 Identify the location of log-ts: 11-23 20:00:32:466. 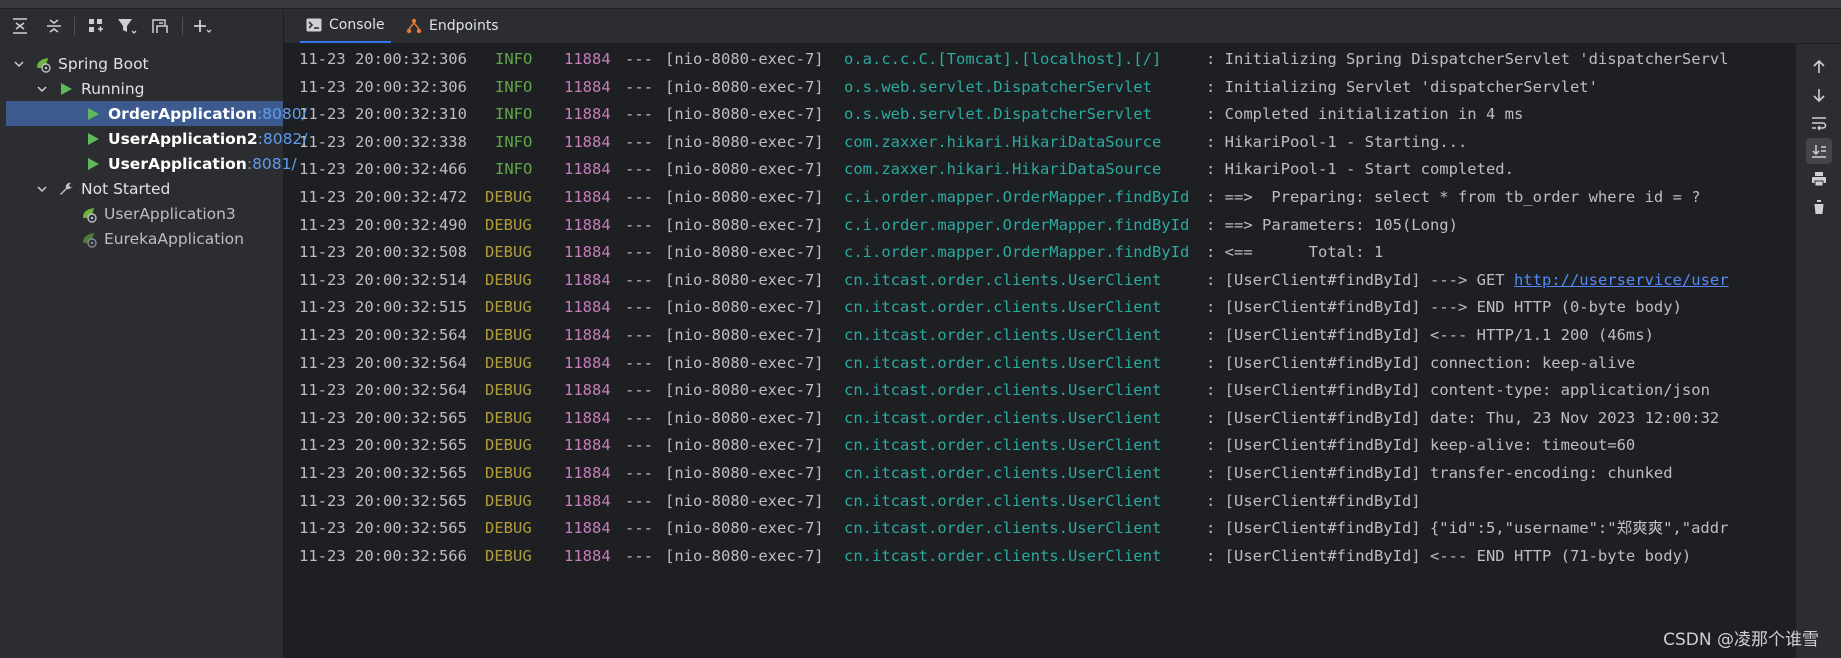
(383, 169).